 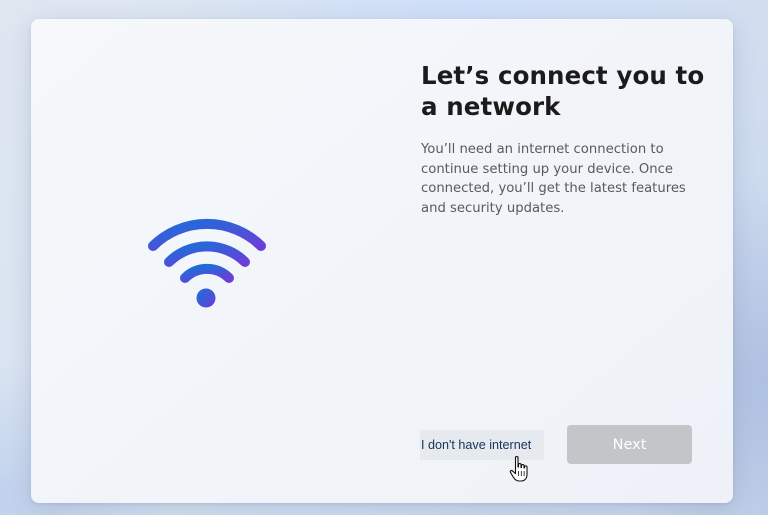 What do you see at coordinates (207, 263) in the screenshot?
I see `wifi-icon` at bounding box center [207, 263].